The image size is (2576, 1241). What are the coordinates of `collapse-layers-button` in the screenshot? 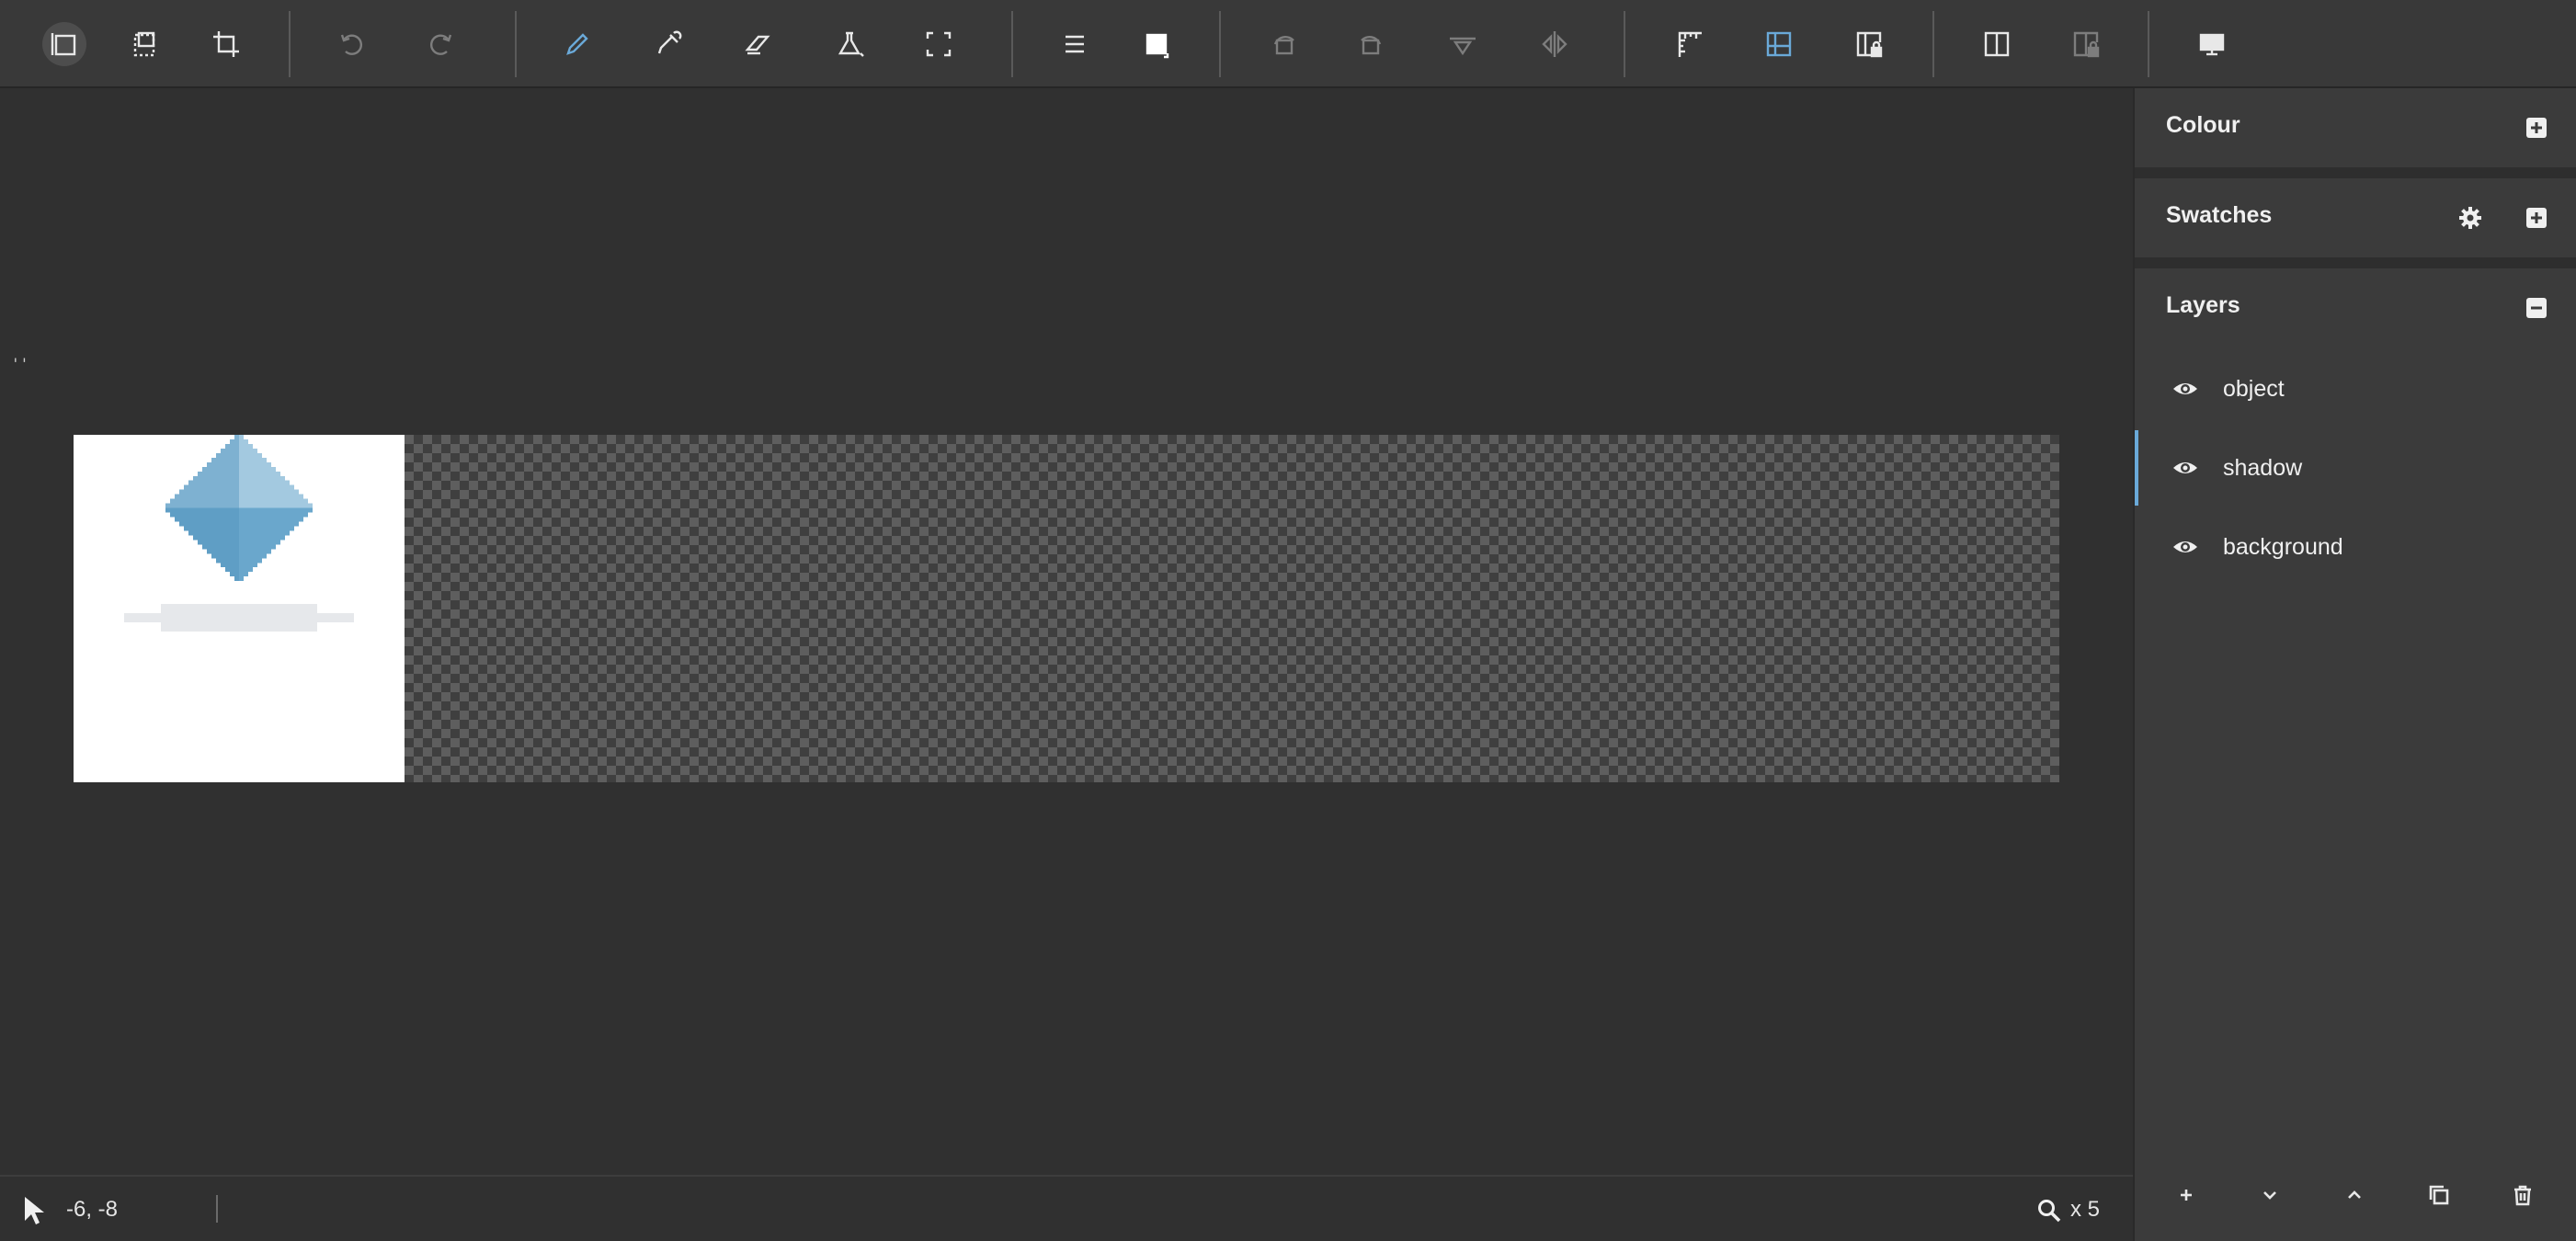 It's located at (2536, 308).